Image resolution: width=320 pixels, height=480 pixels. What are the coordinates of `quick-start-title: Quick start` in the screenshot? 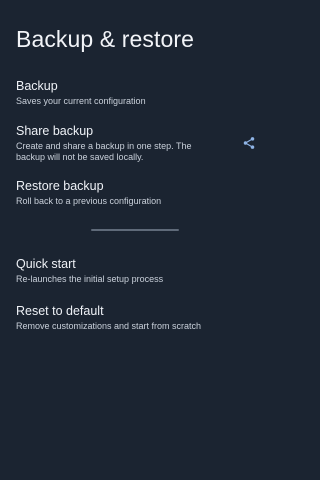 It's located at (46, 264).